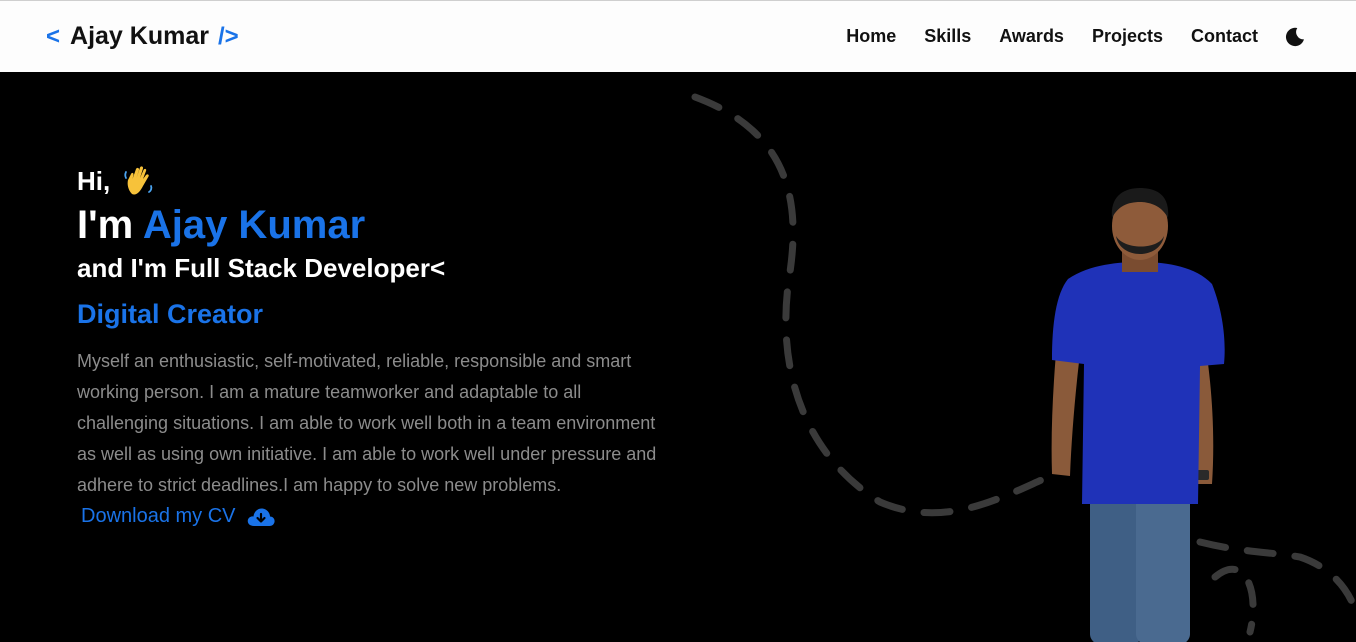 Image resolution: width=1356 pixels, height=642 pixels. What do you see at coordinates (53, 36) in the screenshot?
I see `brand-open-bracket: <` at bounding box center [53, 36].